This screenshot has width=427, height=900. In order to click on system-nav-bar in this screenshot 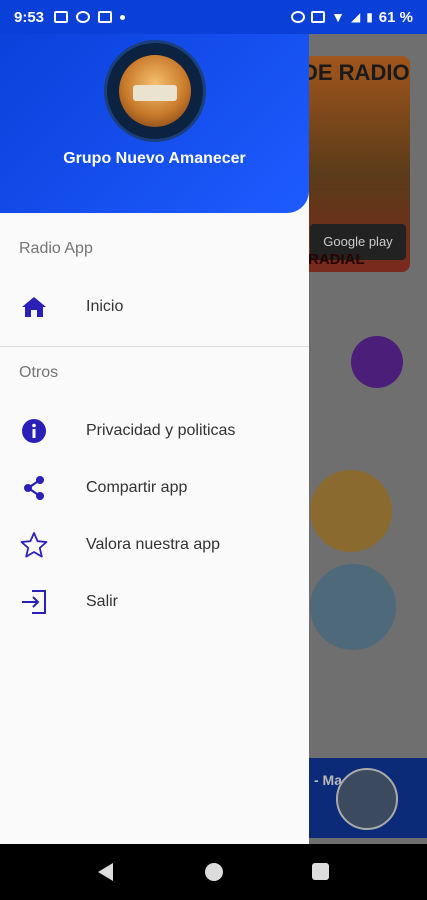, I will do `click(213, 872)`.